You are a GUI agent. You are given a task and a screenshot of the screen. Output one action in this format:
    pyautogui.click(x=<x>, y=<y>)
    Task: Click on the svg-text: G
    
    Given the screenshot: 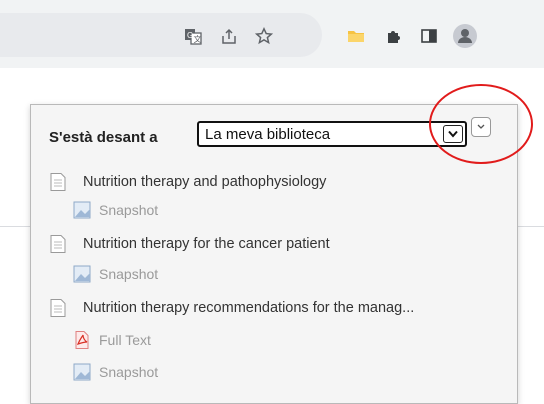 What is the action you would take?
    pyautogui.click(x=190, y=35)
    